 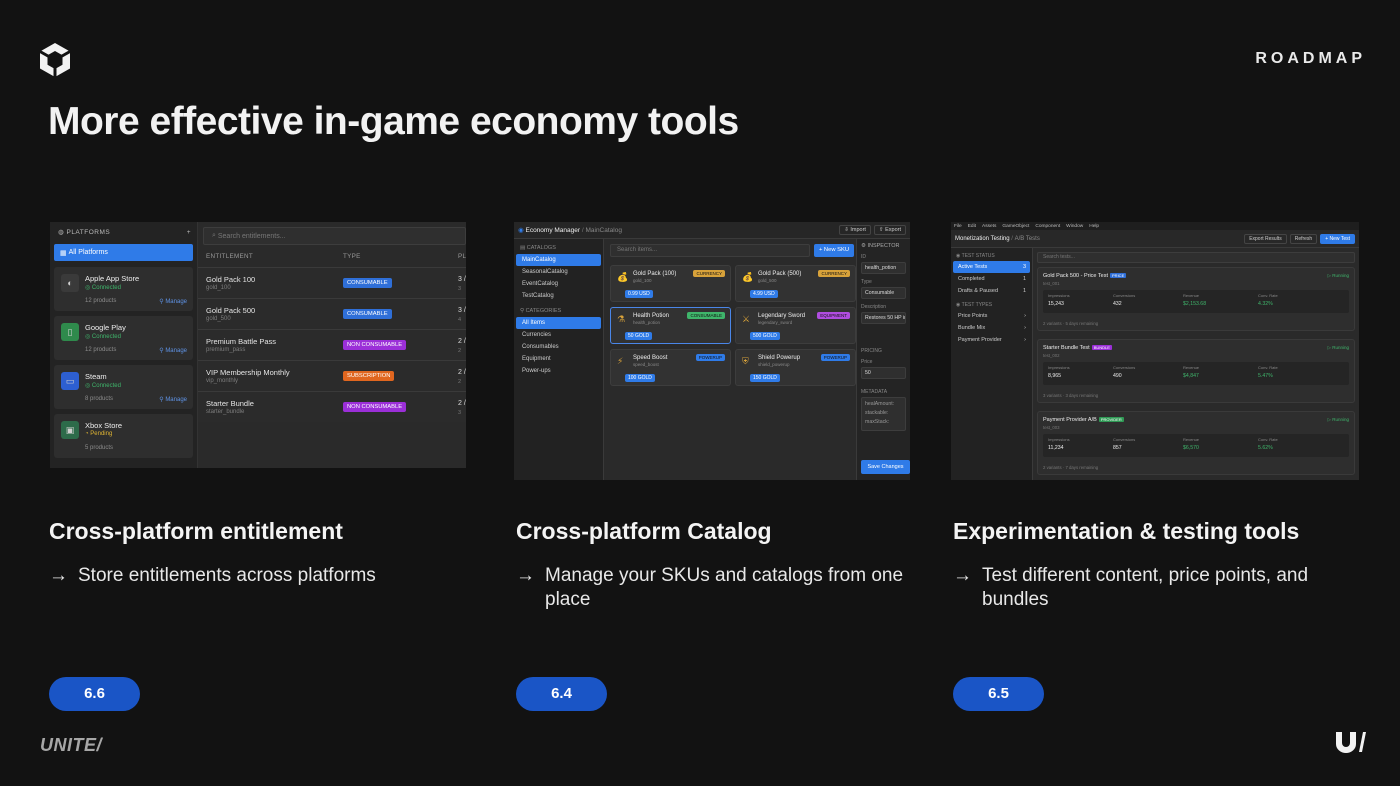 What do you see at coordinates (958, 226) in the screenshot?
I see `menu-item: File` at bounding box center [958, 226].